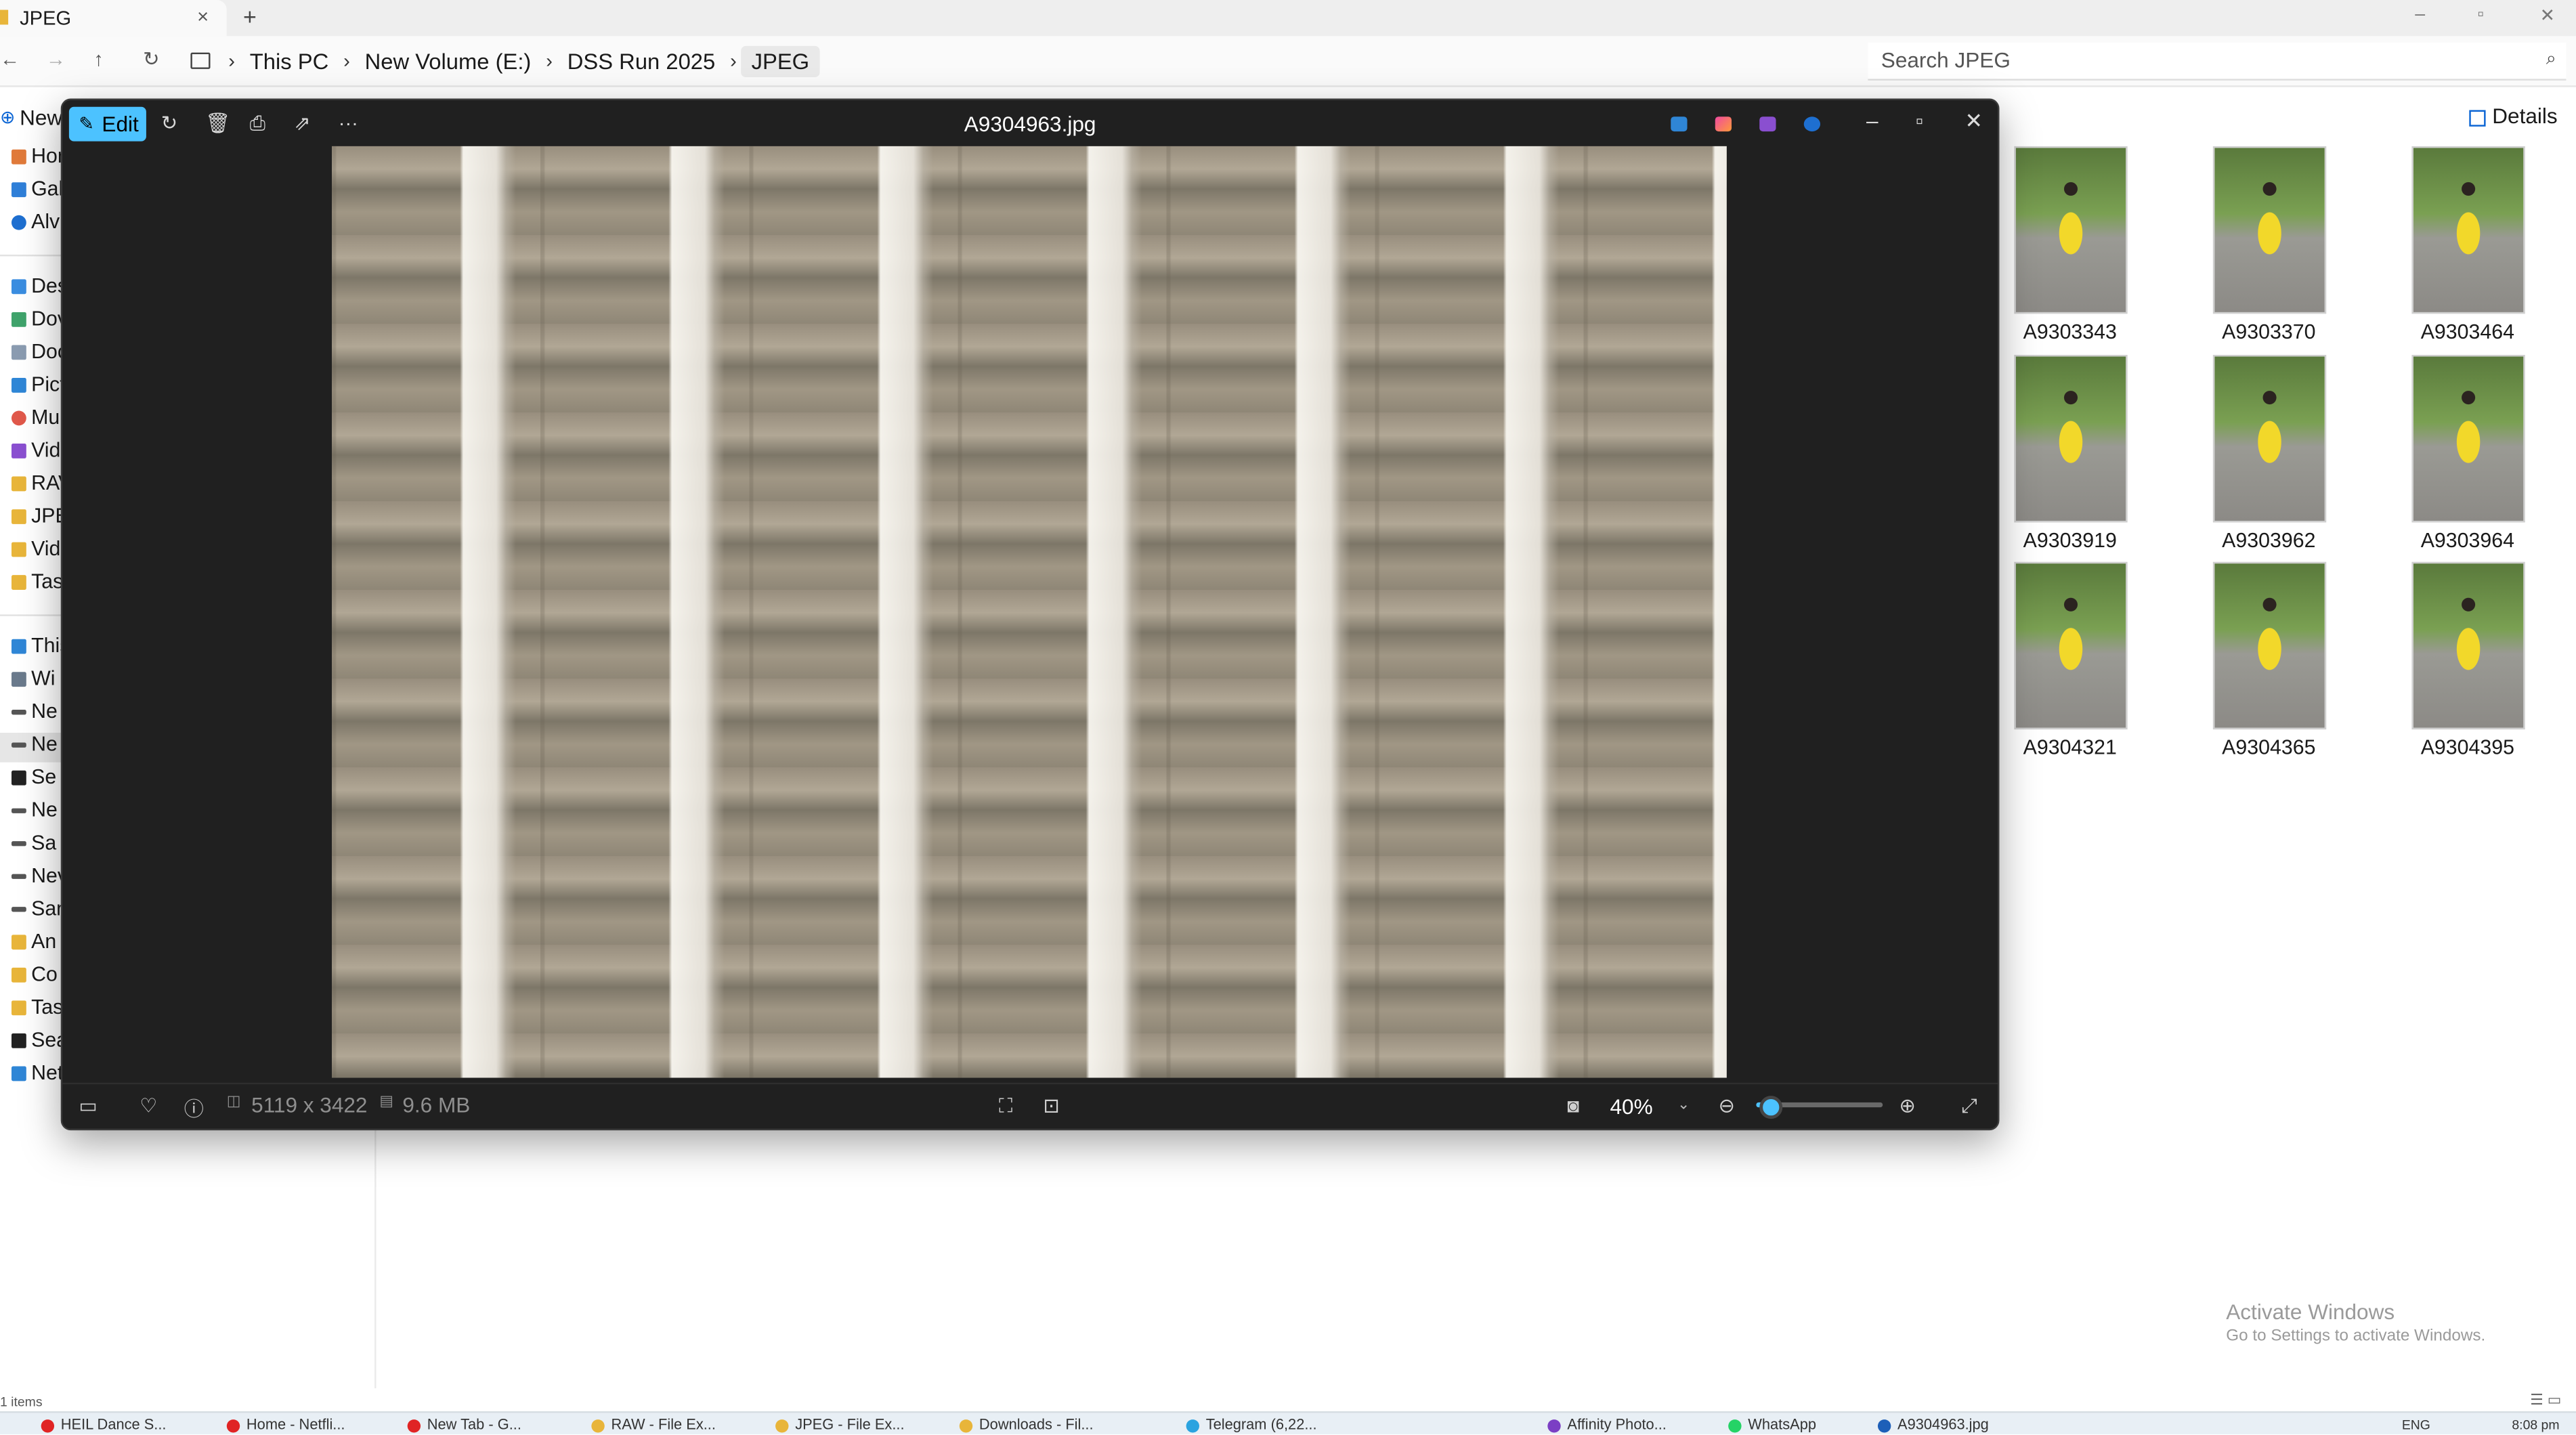 The image size is (2576, 1435). What do you see at coordinates (2536, 1400) in the screenshot?
I see `list-view-icon: ☰` at bounding box center [2536, 1400].